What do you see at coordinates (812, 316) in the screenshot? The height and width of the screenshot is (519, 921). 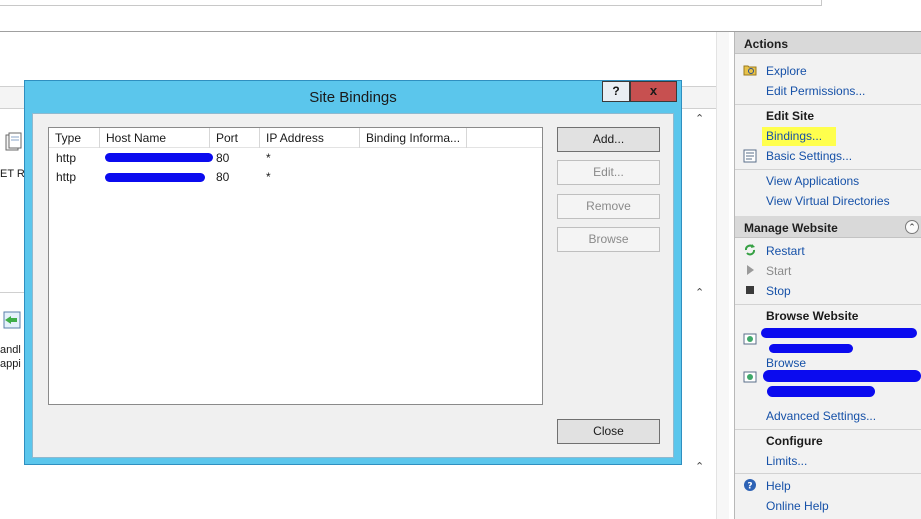 I see `browse-website-title: Browse Website` at bounding box center [812, 316].